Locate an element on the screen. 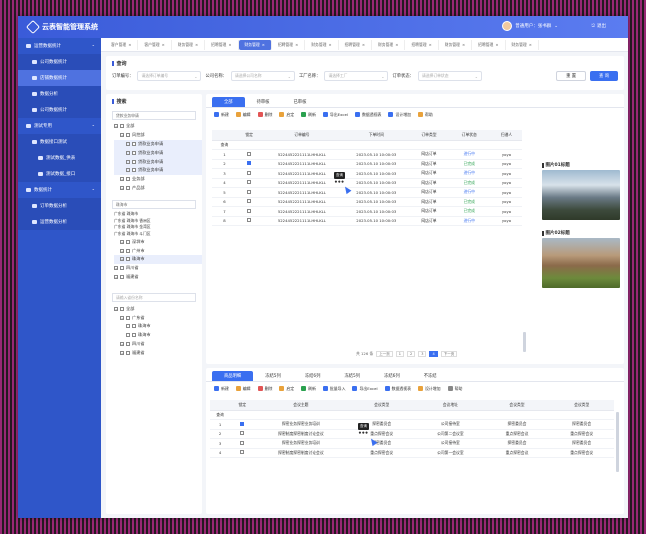 Image resolution: width=646 pixels, height=534 pixels. toolbar-button: 数据透视表 is located at coordinates (397, 389).